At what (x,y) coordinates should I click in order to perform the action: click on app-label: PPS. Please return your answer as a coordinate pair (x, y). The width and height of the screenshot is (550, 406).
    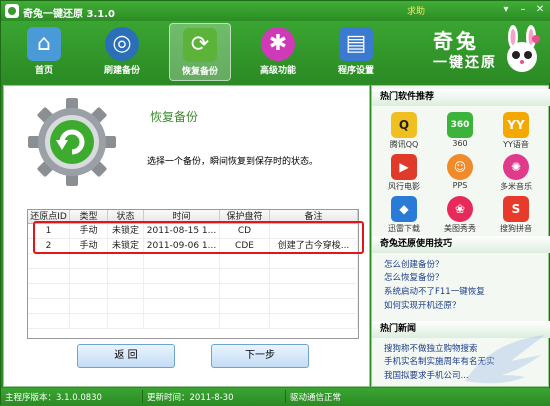
    Looking at the image, I should click on (460, 185).